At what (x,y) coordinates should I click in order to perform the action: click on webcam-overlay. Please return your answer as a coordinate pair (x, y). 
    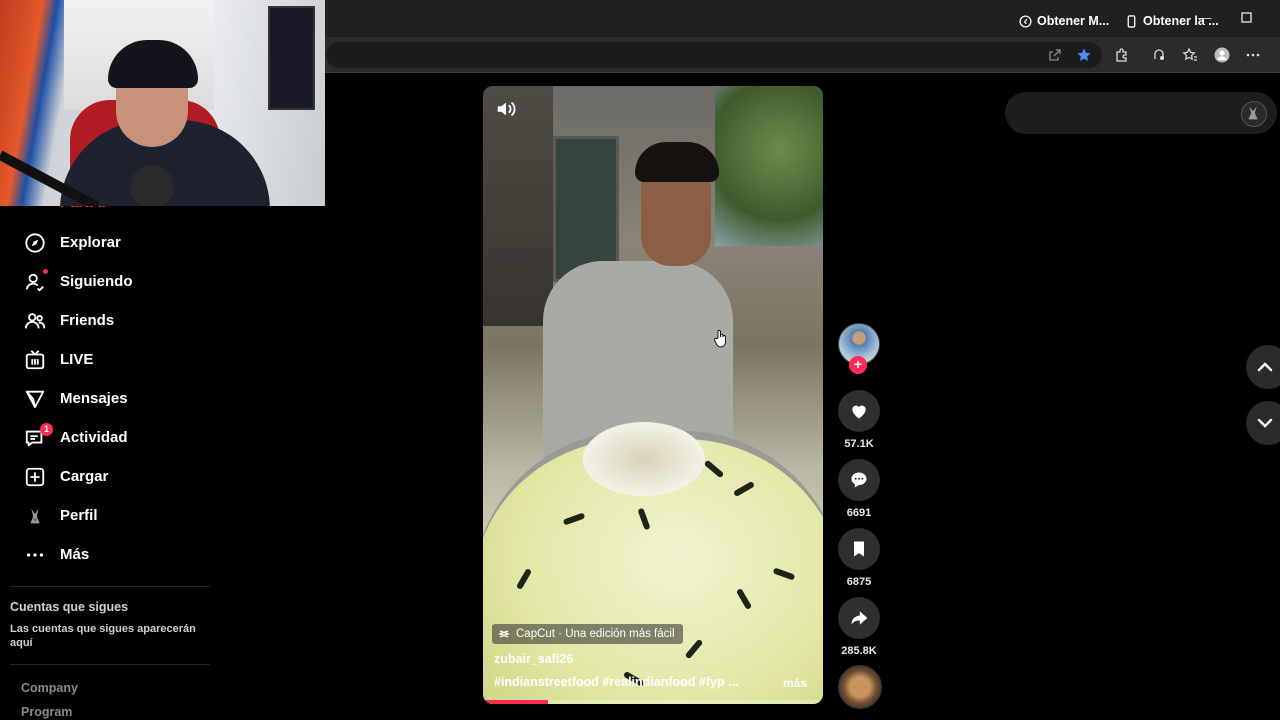
    Looking at the image, I should click on (162, 103).